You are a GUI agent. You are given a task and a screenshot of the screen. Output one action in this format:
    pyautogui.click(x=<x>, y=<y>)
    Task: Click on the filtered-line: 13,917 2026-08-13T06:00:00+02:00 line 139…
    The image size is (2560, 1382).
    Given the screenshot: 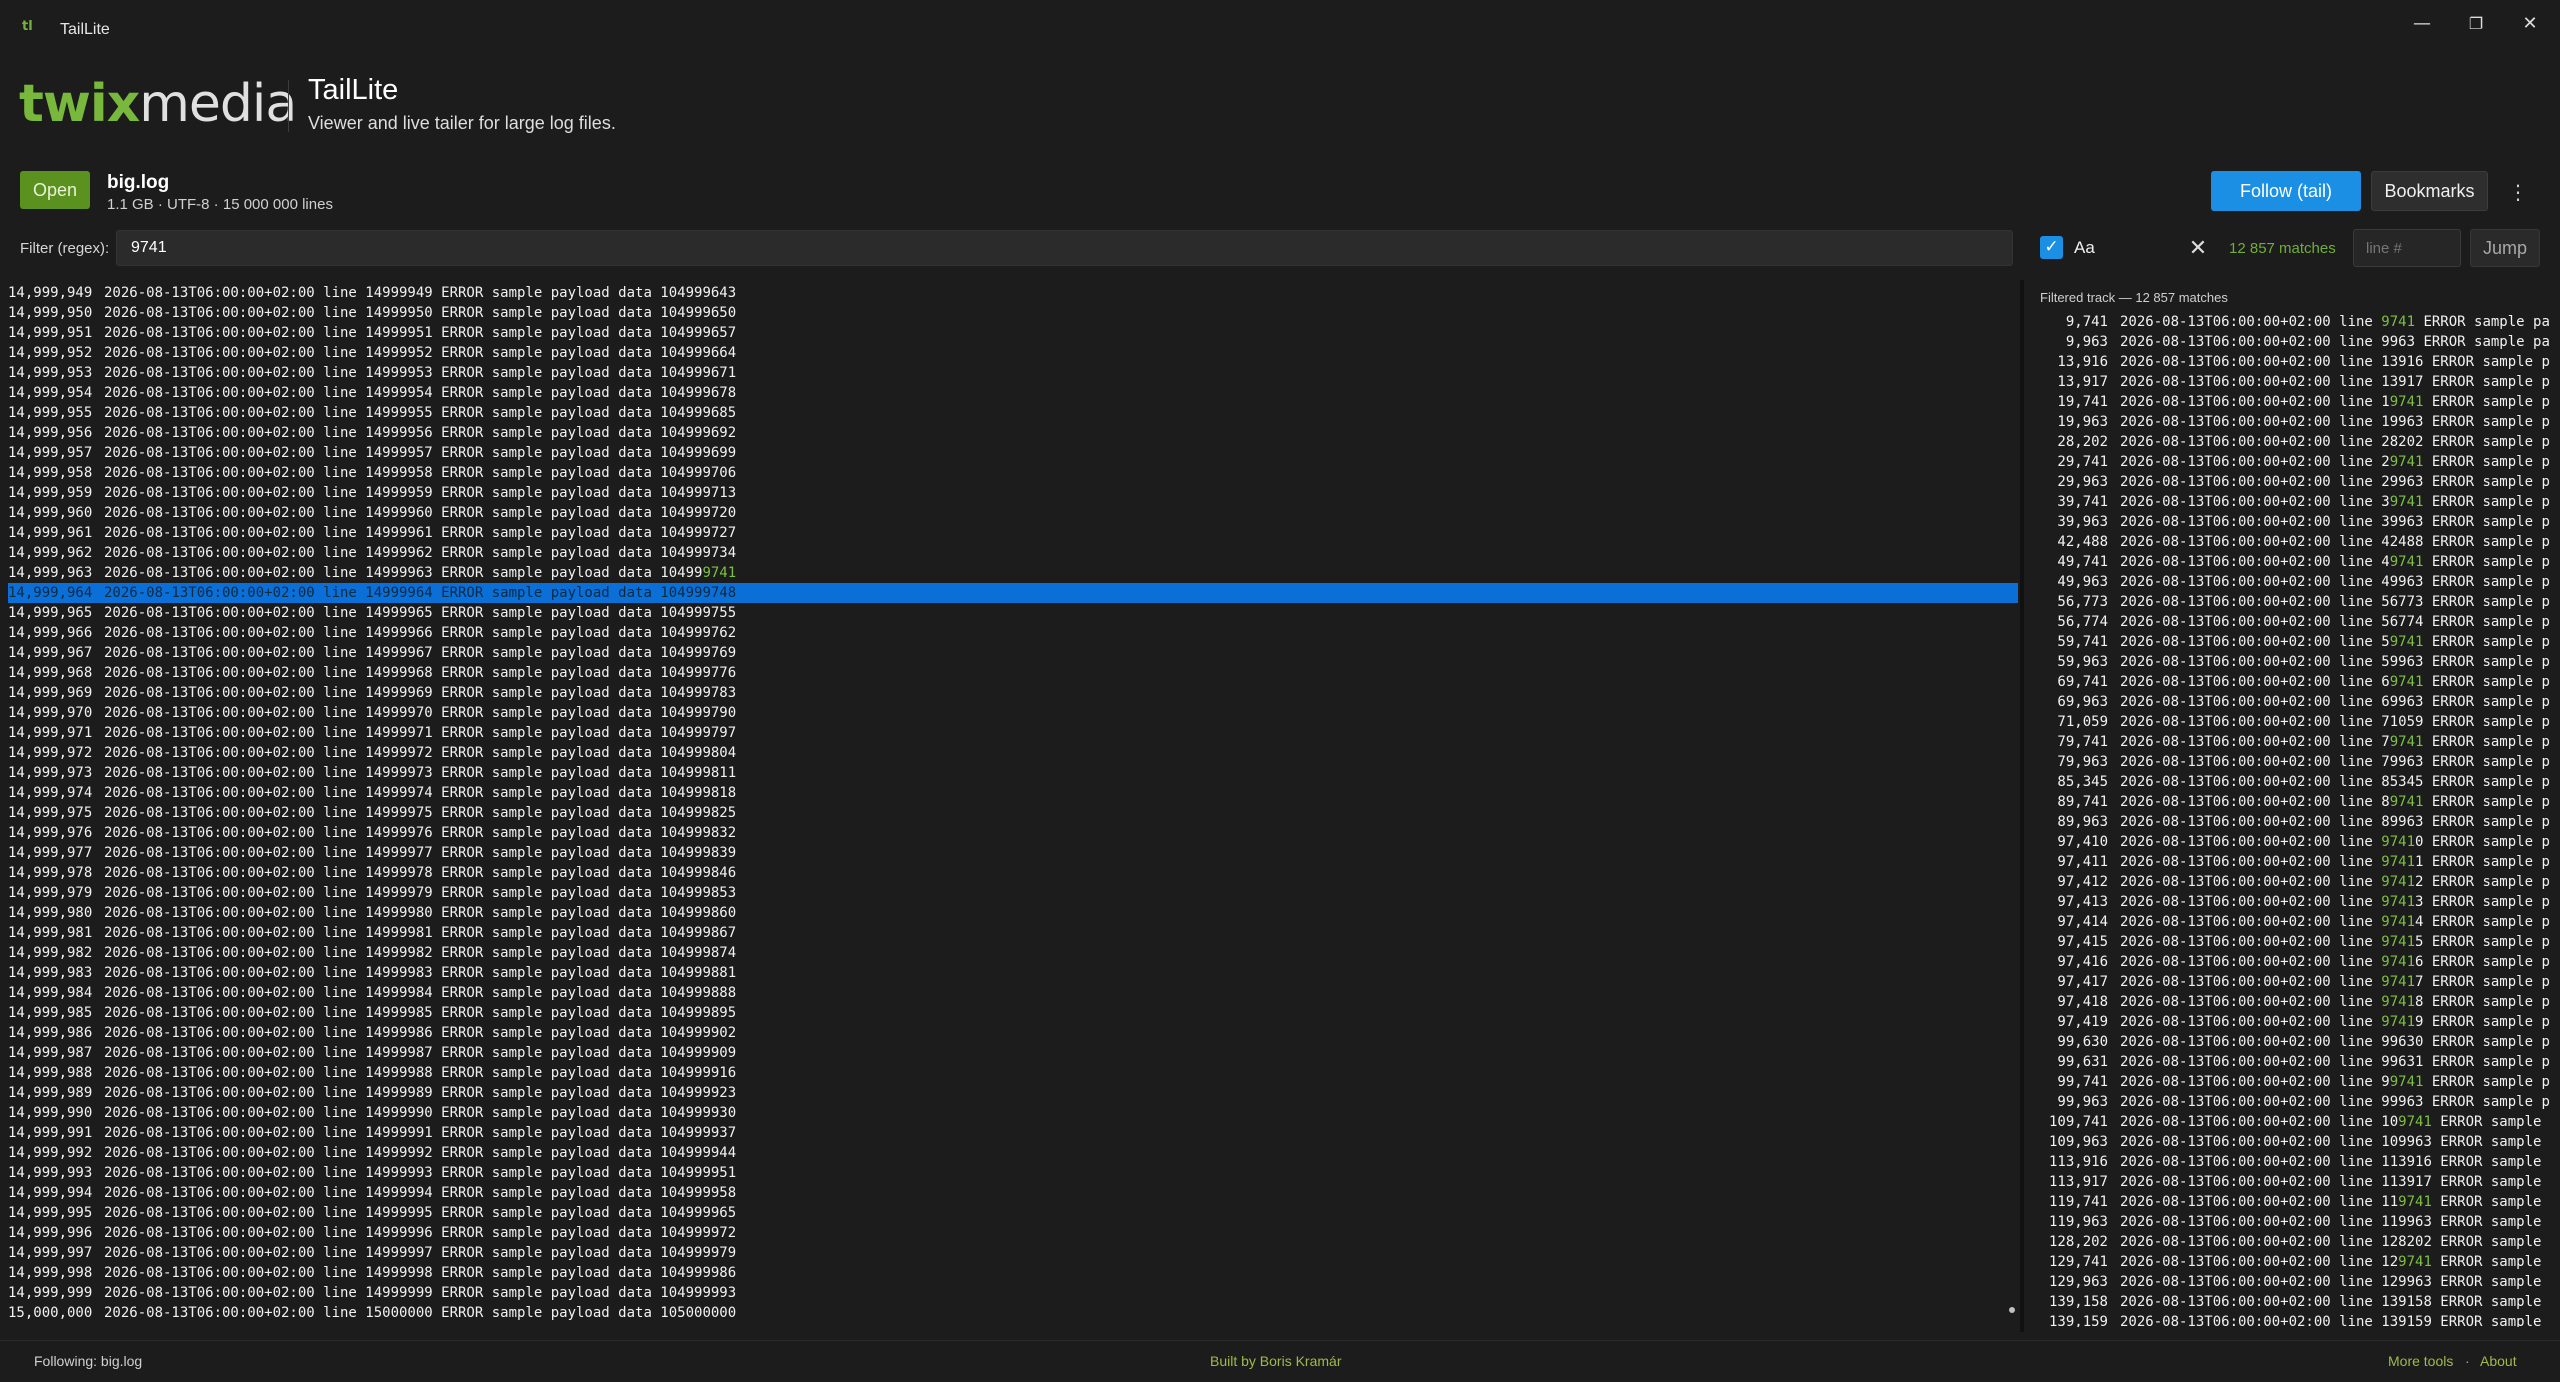 What is the action you would take?
    pyautogui.click(x=2295, y=382)
    